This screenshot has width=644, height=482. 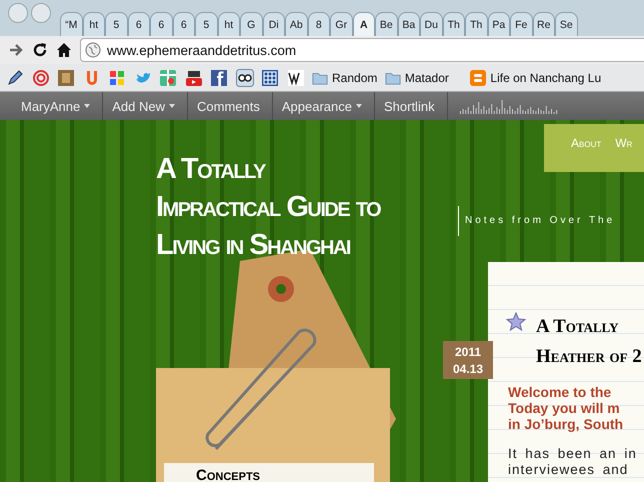 I want to click on forward-arrow-icon, so click(x=16, y=50).